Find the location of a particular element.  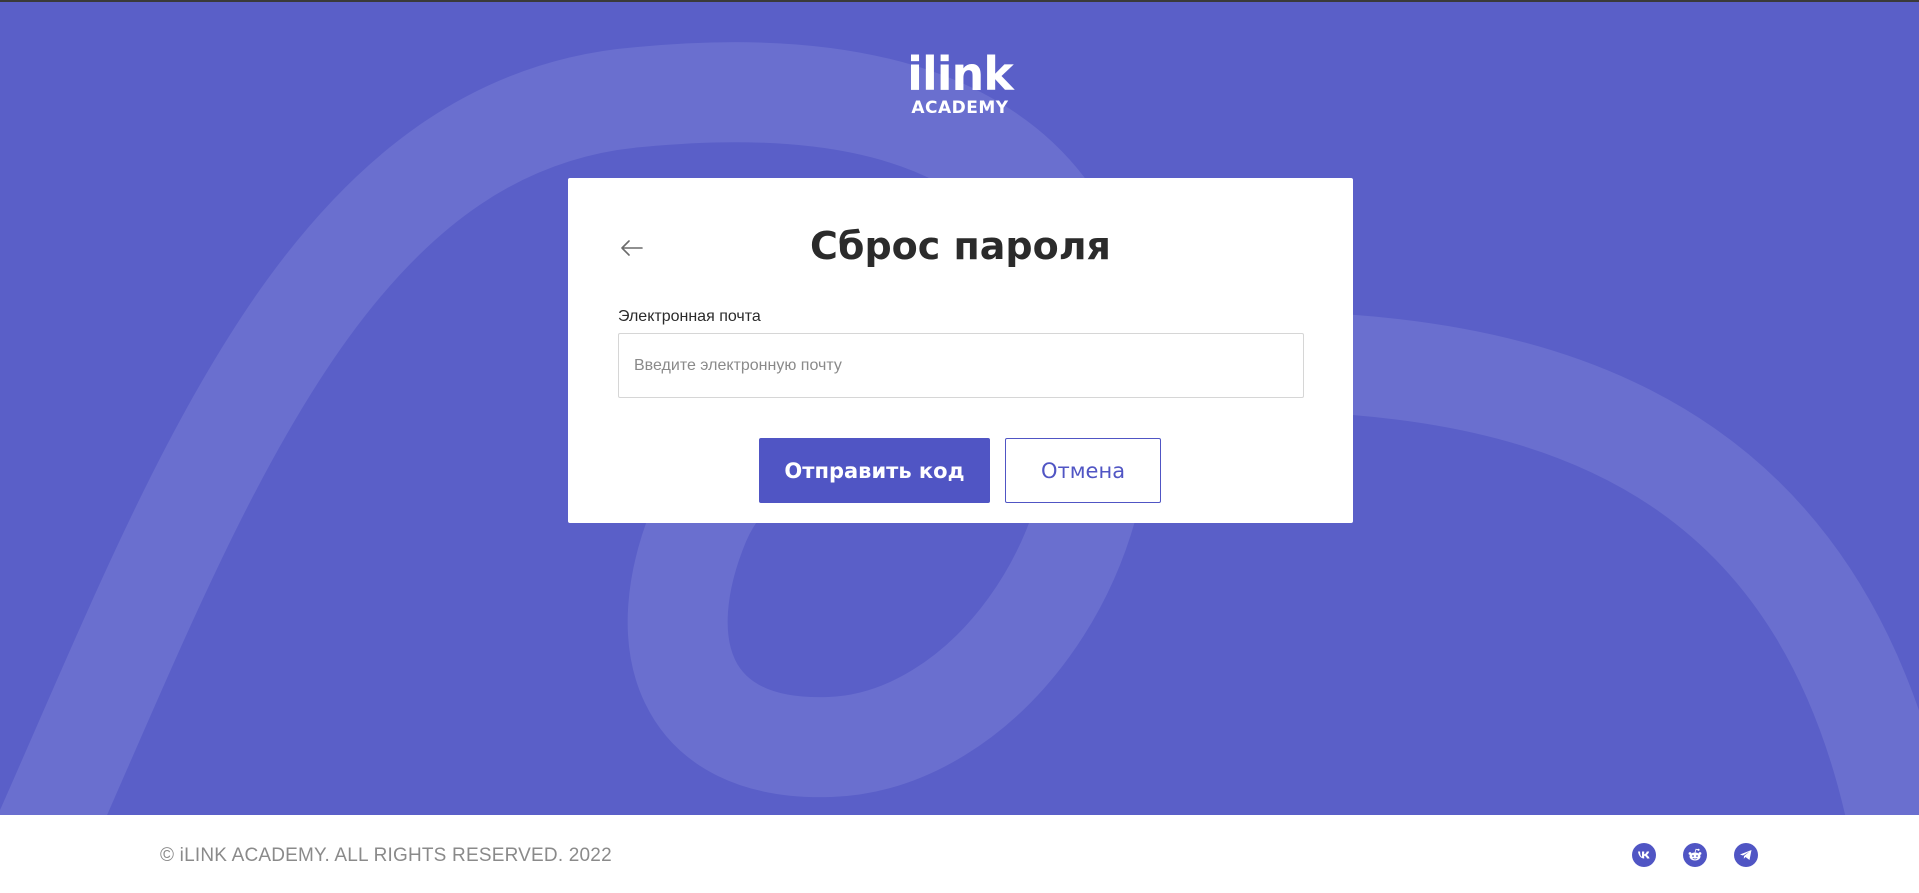

logo-subtitle: ACADEMY is located at coordinates (960, 108).